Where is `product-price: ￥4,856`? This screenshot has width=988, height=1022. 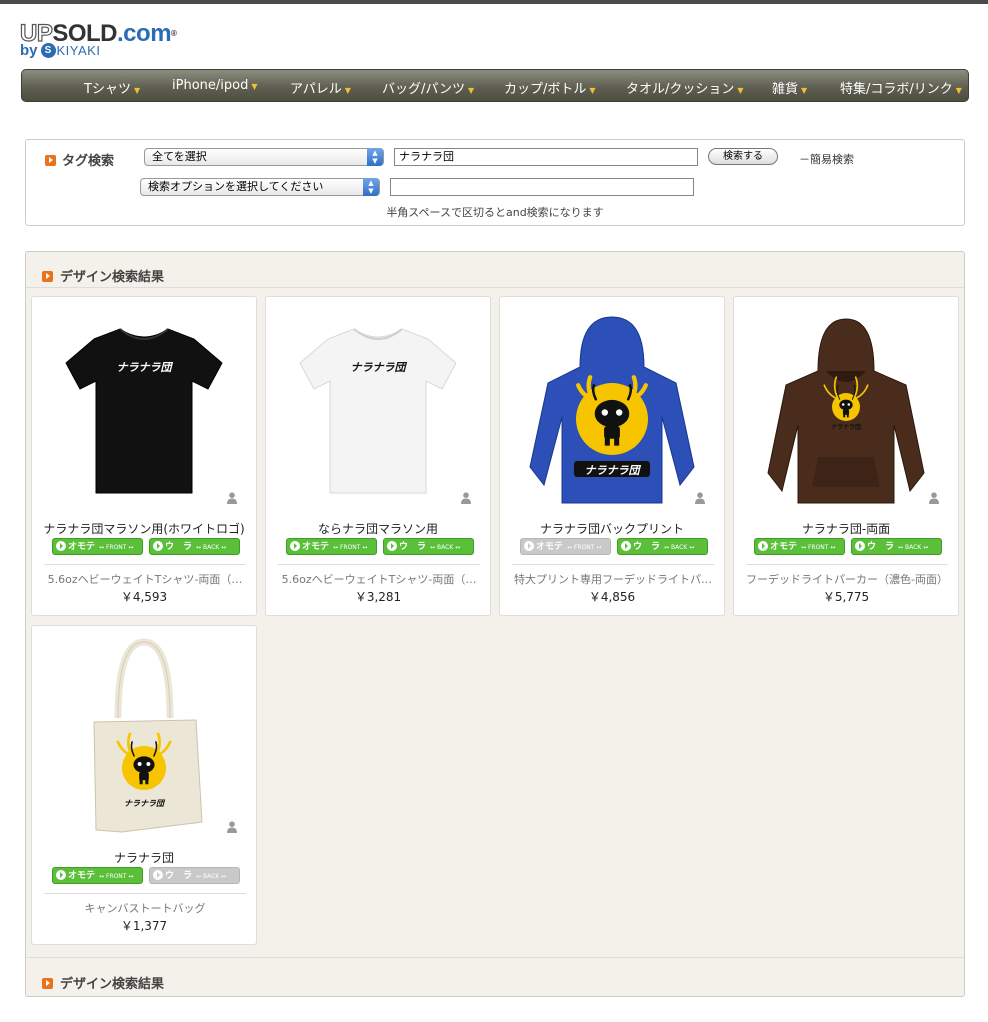 product-price: ￥4,856 is located at coordinates (612, 597).